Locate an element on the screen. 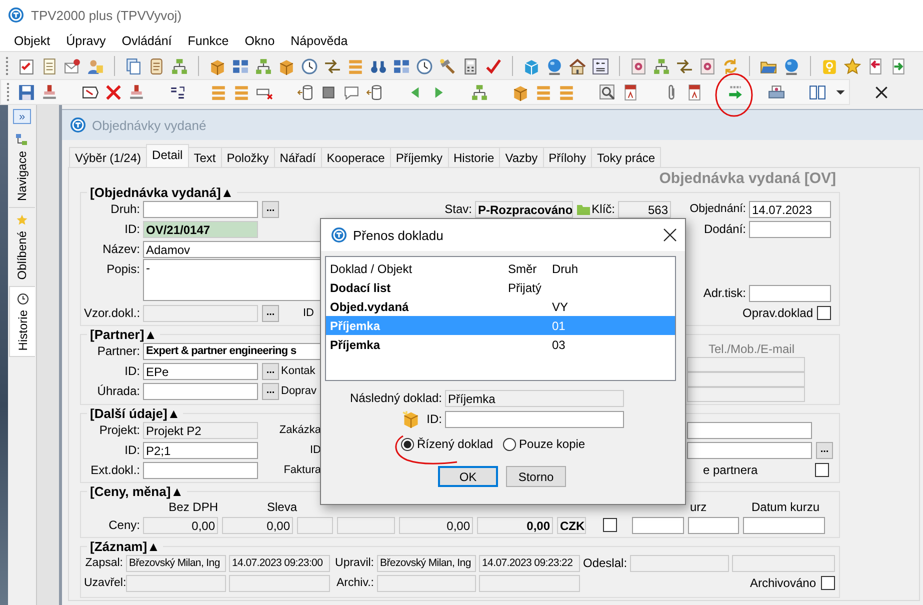 This screenshot has height=605, width=923. menu-item: Objekt is located at coordinates (32, 41).